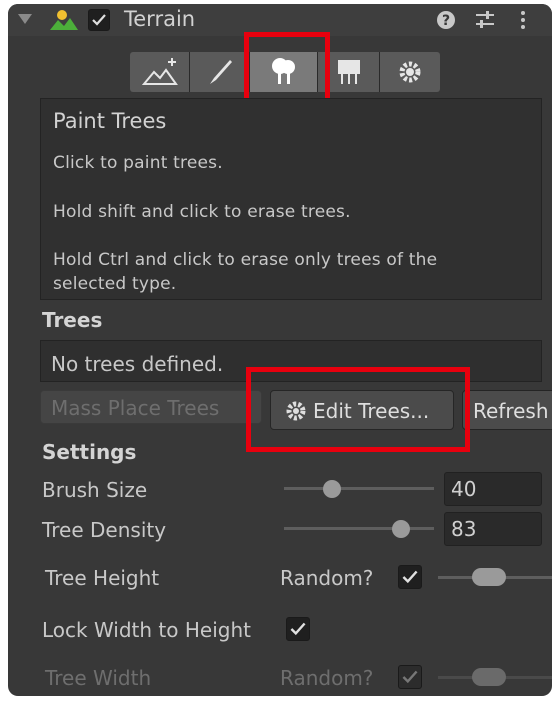 This screenshot has height=704, width=560. What do you see at coordinates (115, 284) in the screenshot?
I see `help-line-4: selected type.` at bounding box center [115, 284].